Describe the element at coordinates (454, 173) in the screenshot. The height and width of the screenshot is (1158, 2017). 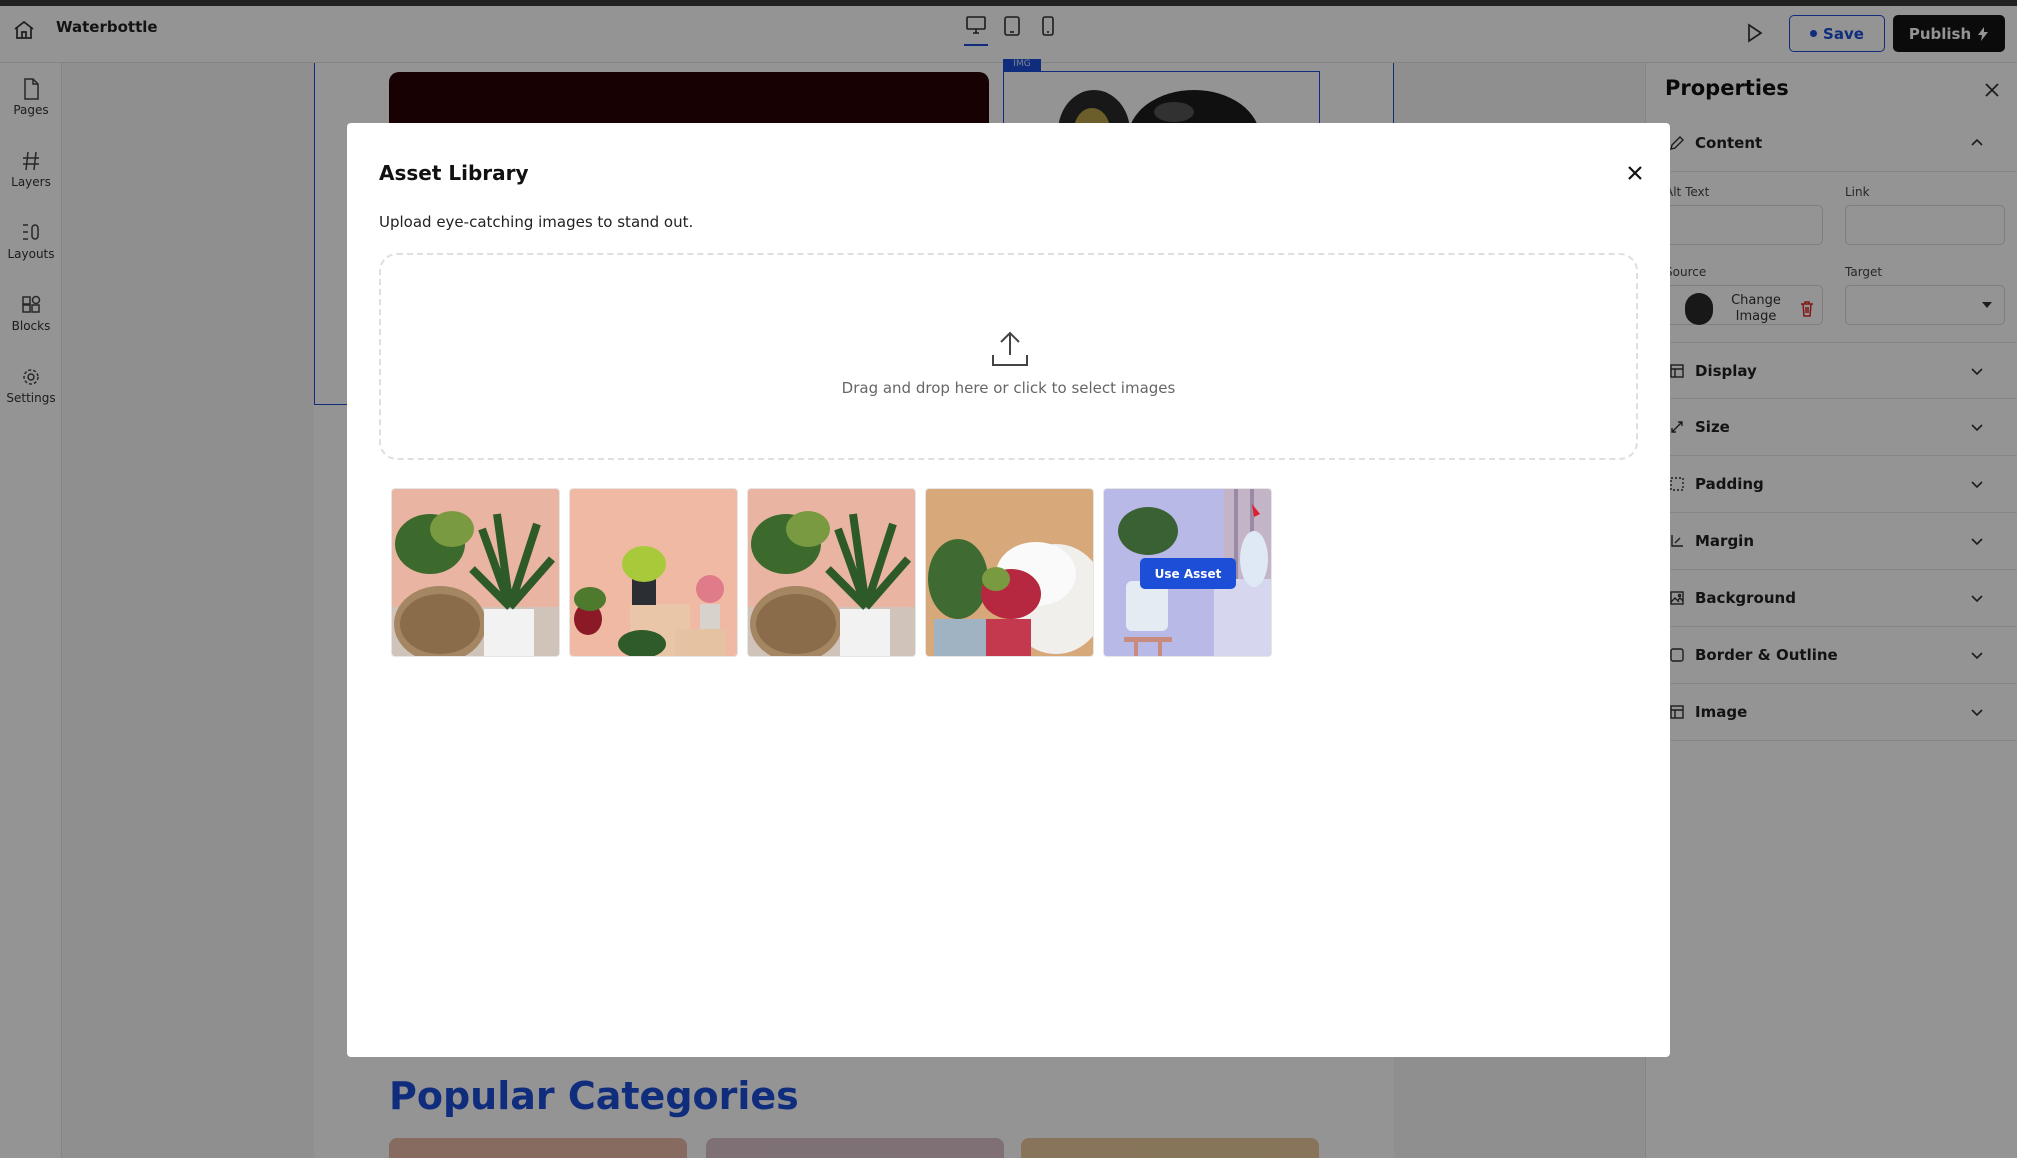
I see `modal-title: Asset Library` at that location.